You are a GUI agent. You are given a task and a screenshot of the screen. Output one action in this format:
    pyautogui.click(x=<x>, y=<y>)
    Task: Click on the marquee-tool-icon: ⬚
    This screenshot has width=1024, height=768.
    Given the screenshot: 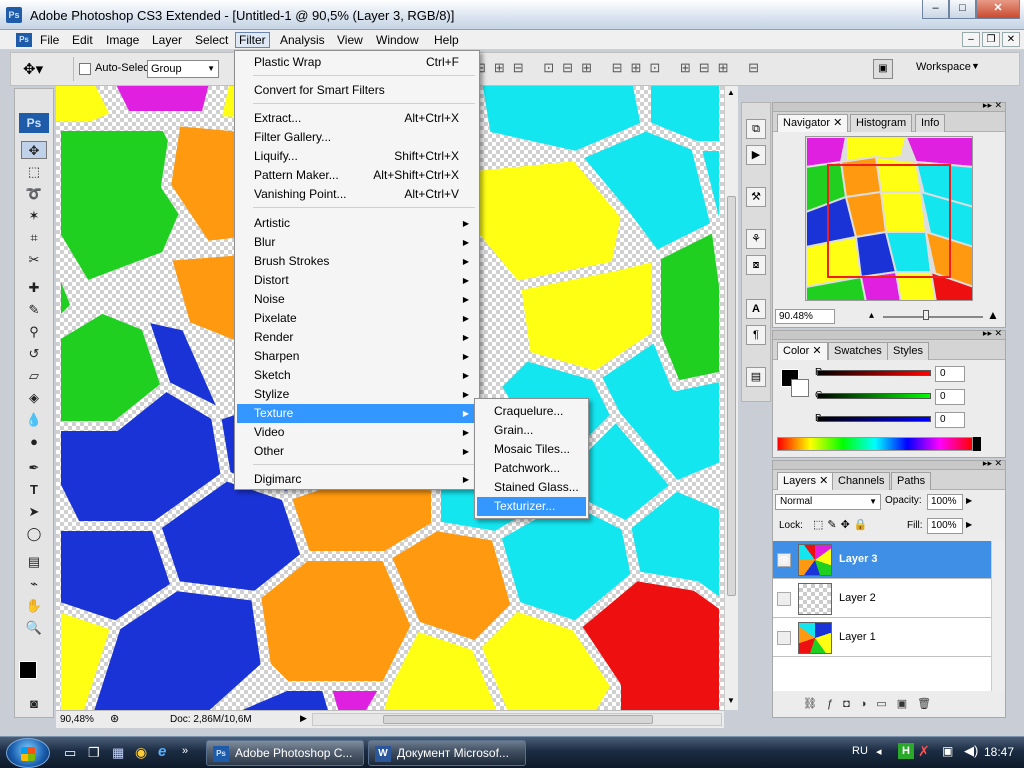 What is the action you would take?
    pyautogui.click(x=34, y=172)
    